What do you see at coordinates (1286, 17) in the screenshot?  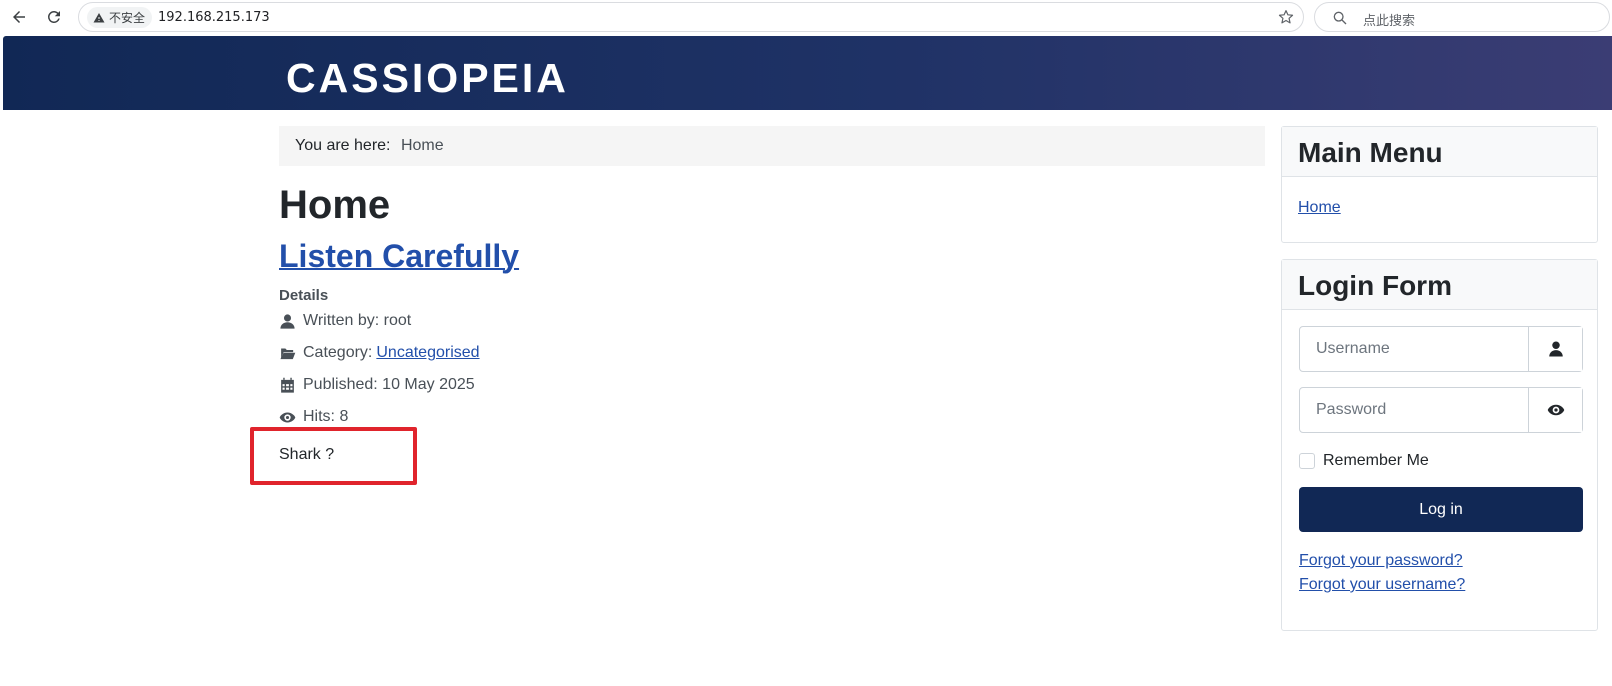 I see `bookmark-star-icon` at bounding box center [1286, 17].